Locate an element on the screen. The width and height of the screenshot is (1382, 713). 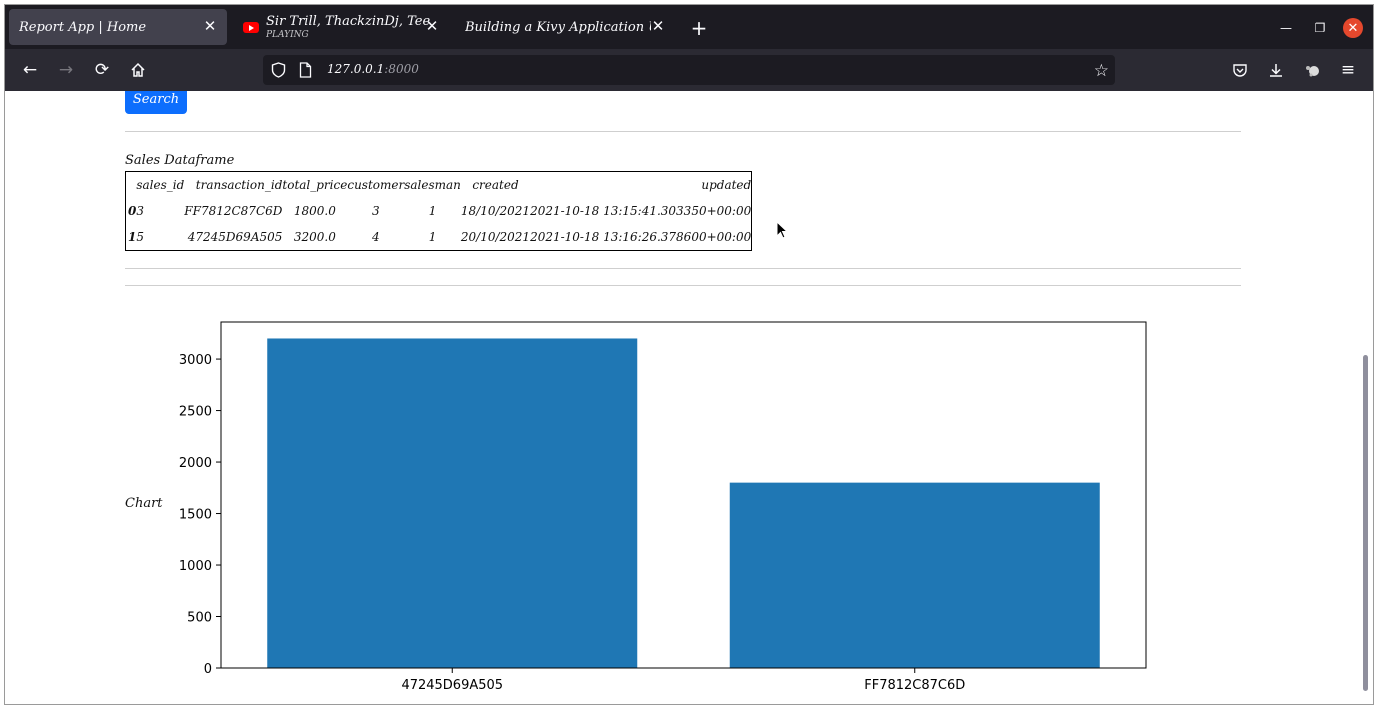
url-host: 127.0.0.1 is located at coordinates (356, 69).